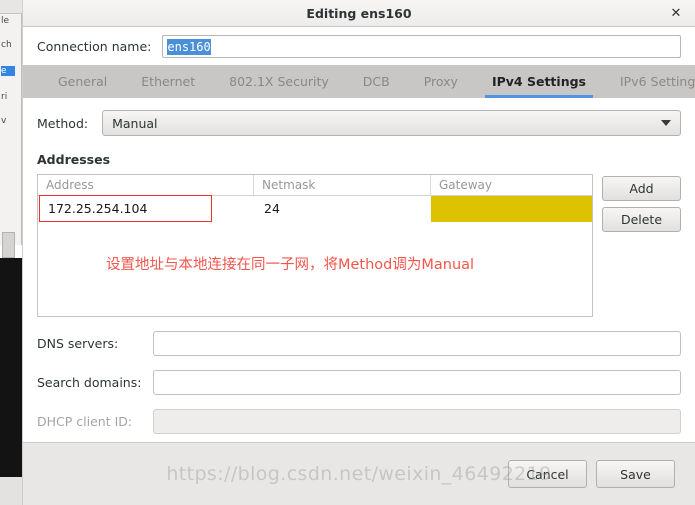 The width and height of the screenshot is (695, 505). What do you see at coordinates (342, 185) in the screenshot?
I see `column-header-netmask: Netmask` at bounding box center [342, 185].